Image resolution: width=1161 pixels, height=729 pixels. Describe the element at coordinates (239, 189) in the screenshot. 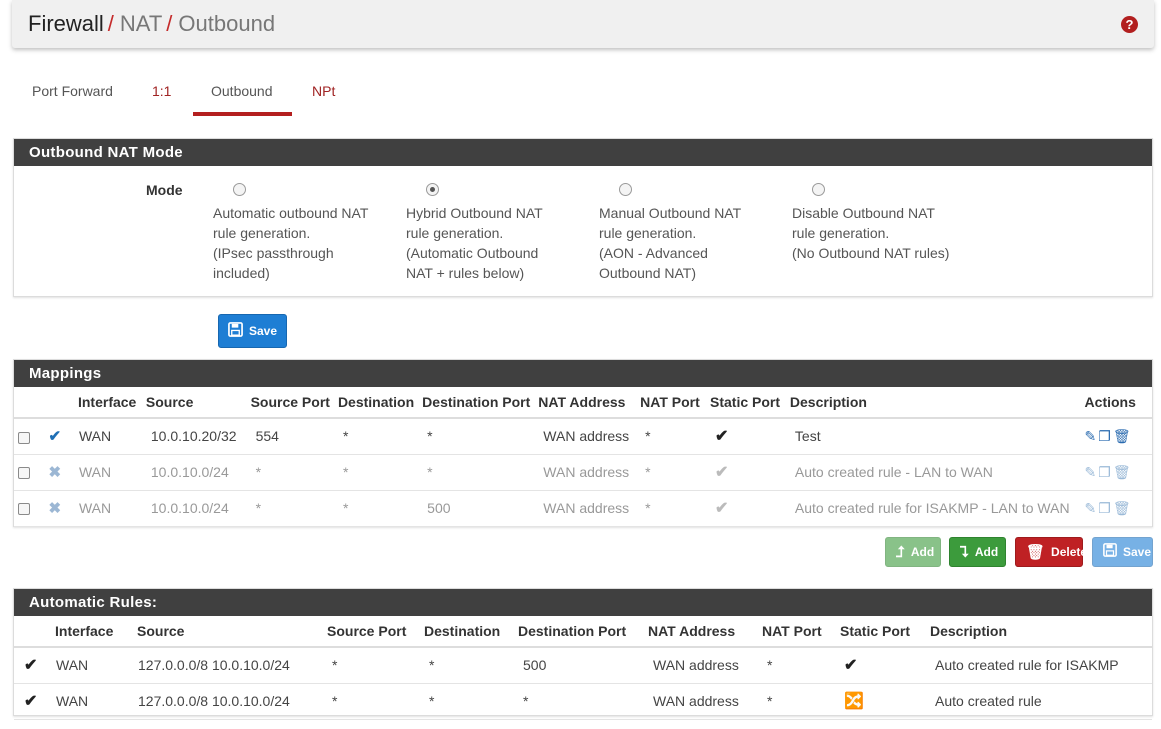

I see `radio-automatic` at that location.